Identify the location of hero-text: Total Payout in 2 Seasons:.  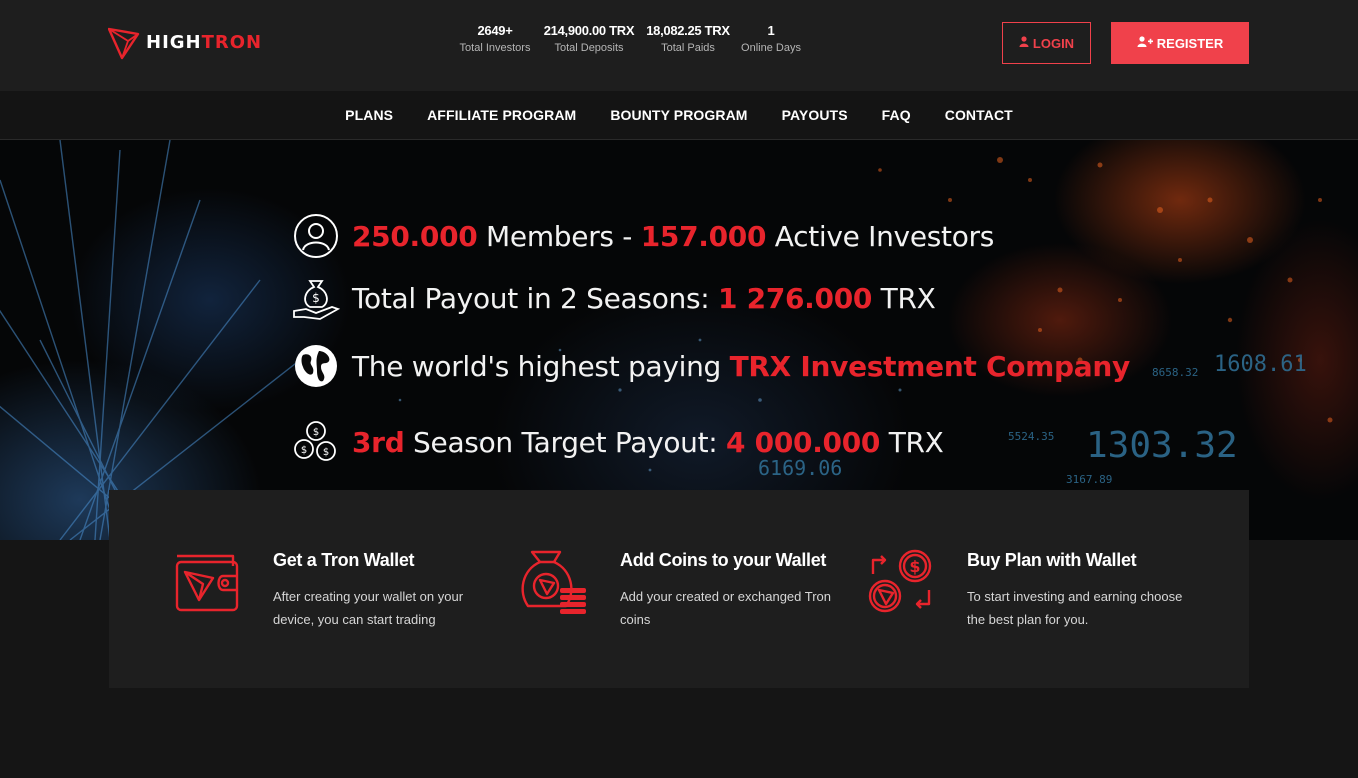
(535, 298).